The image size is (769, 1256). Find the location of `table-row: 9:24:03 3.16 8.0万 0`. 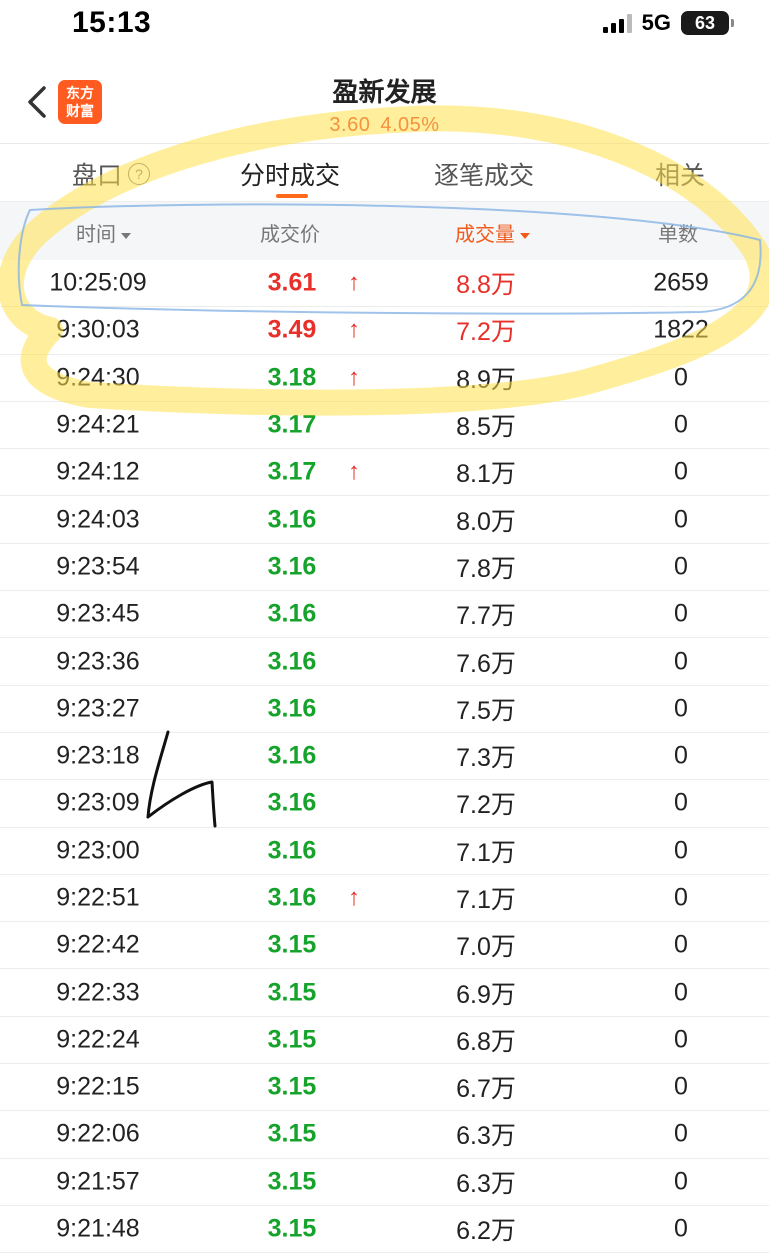

table-row: 9:24:03 3.16 8.0万 0 is located at coordinates (384, 520).